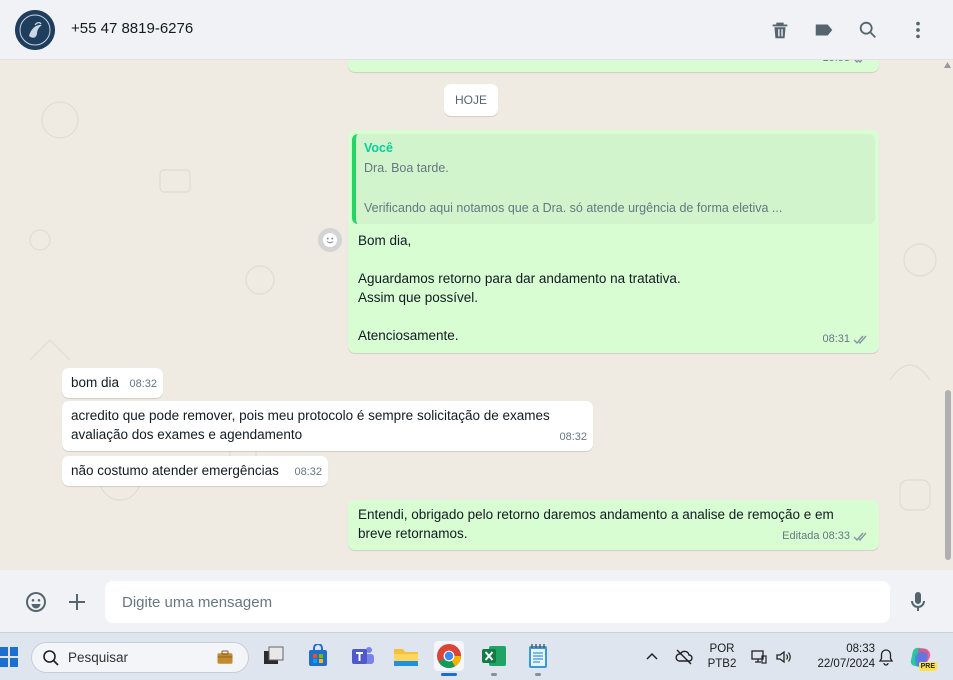  I want to click on label-icon, so click(824, 30).